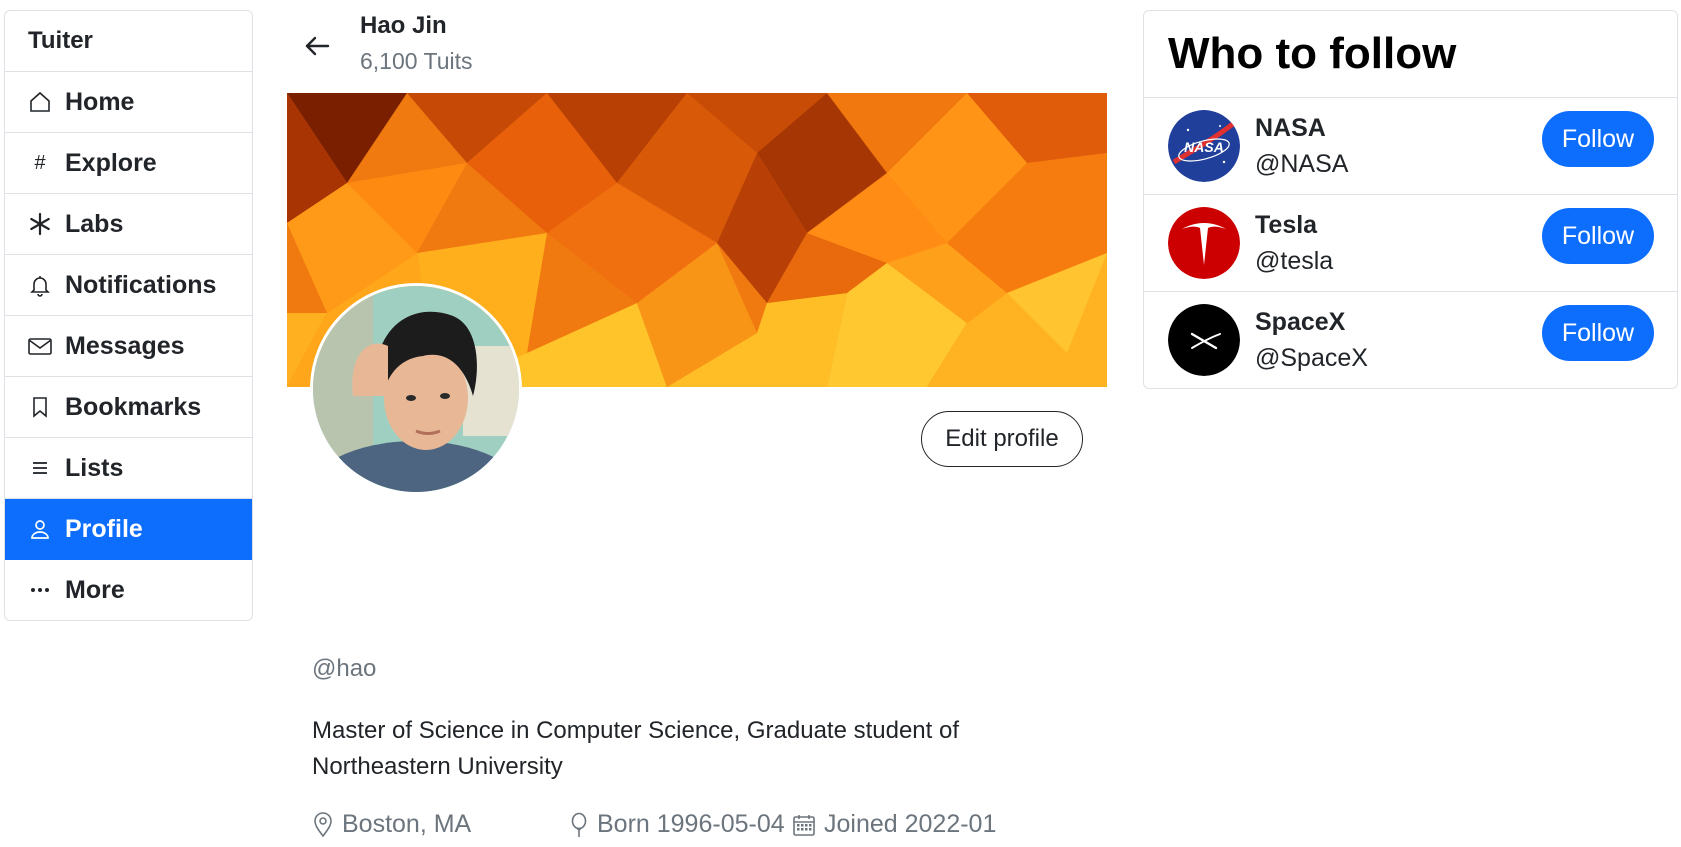 The height and width of the screenshot is (847, 1681). Describe the element at coordinates (416, 61) in the screenshot. I see `tuit-count: 6,100 Tuits` at that location.